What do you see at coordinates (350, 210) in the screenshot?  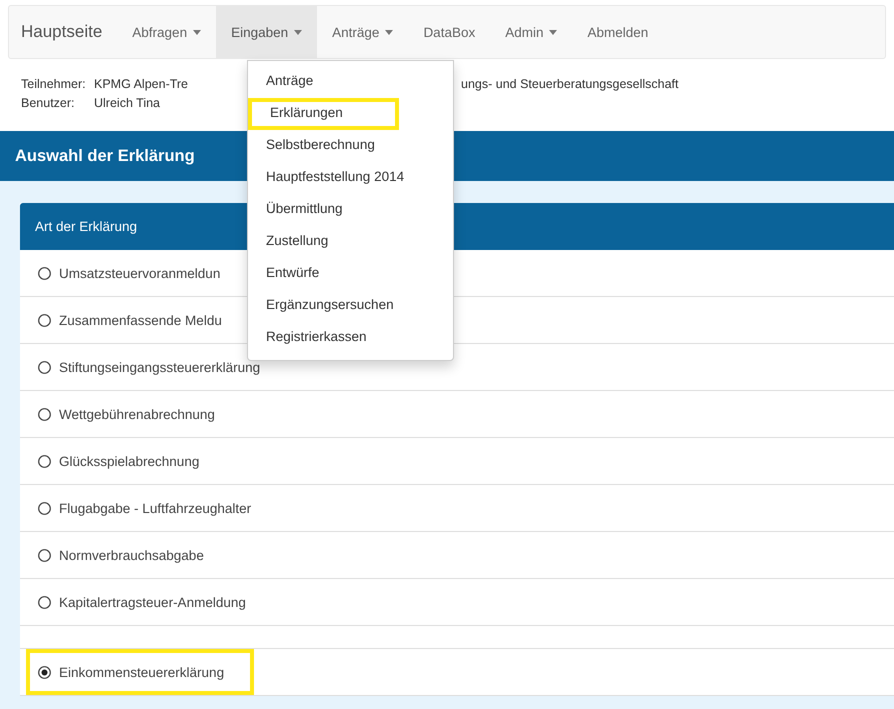 I see `menu-item: Übermittlung` at bounding box center [350, 210].